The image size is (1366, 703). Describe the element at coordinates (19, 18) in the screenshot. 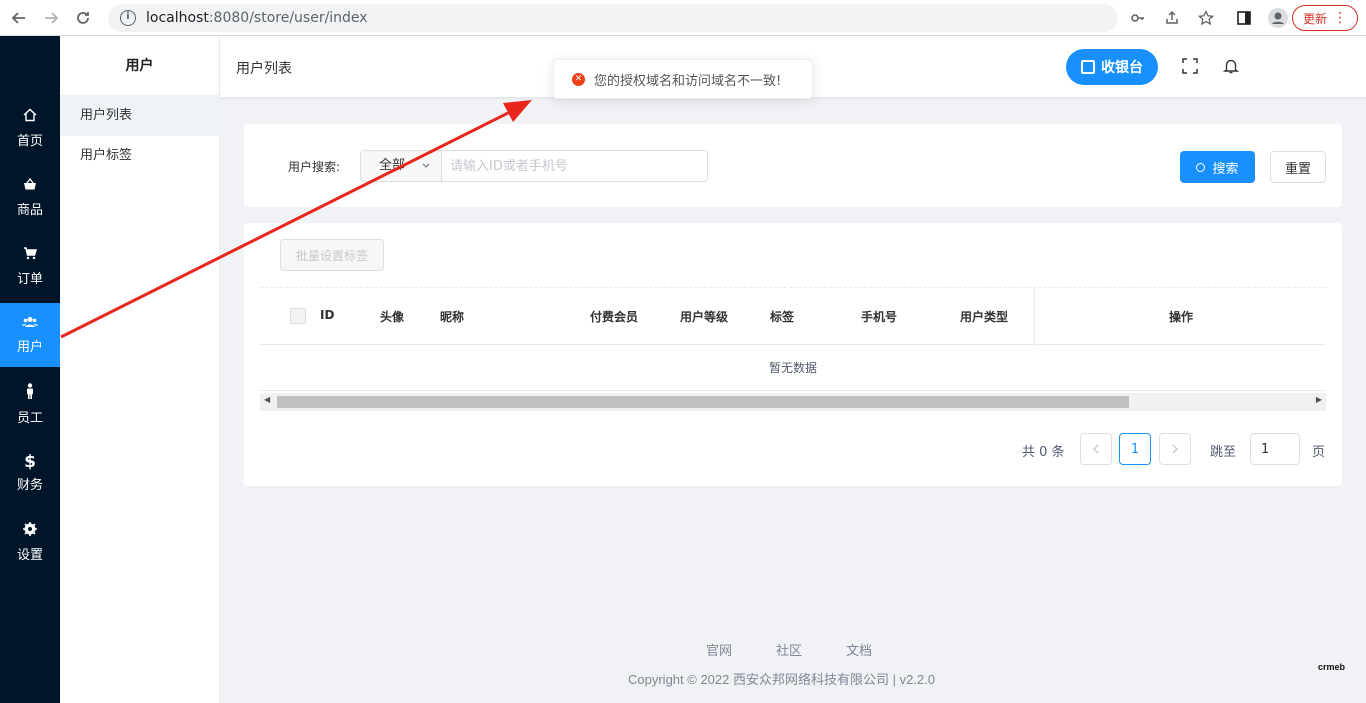

I see `back-icon` at that location.